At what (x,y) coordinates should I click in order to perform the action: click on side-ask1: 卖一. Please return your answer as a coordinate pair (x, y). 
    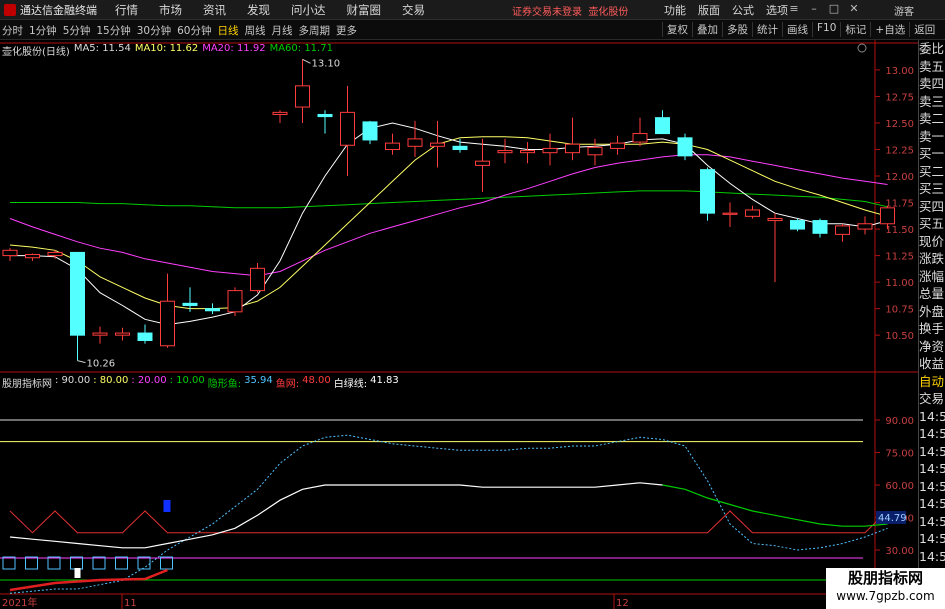
    Looking at the image, I should click on (932, 136).